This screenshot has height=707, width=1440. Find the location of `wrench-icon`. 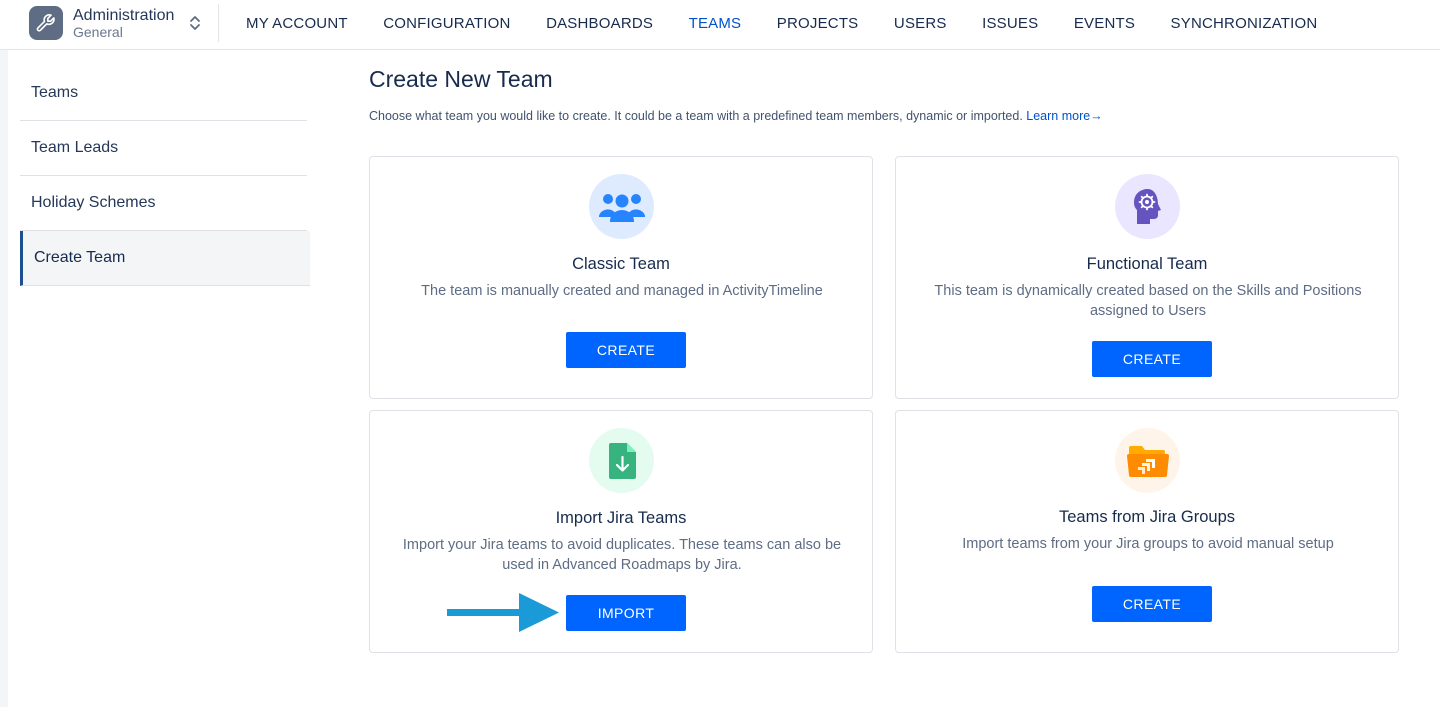

wrench-icon is located at coordinates (46, 23).